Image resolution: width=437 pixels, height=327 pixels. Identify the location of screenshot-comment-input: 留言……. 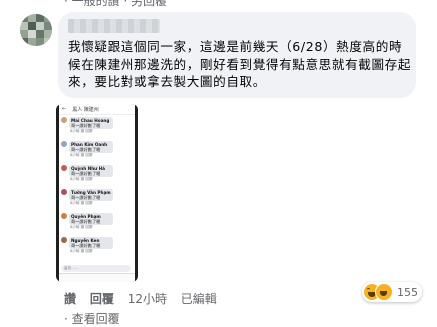
(96, 268).